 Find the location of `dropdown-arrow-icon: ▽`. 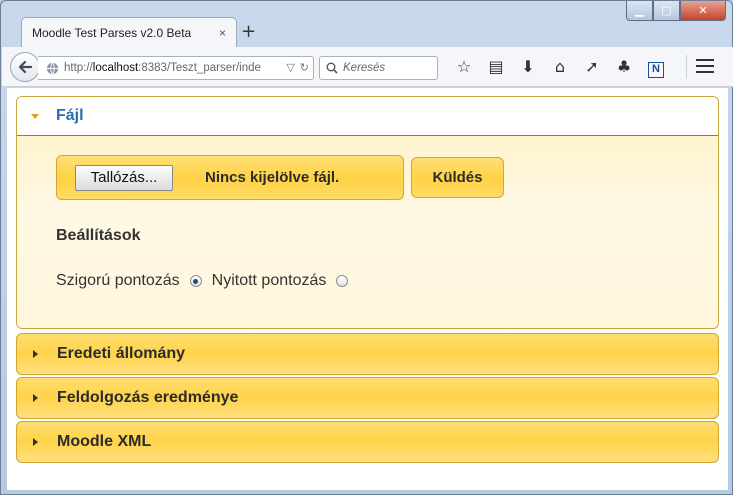

dropdown-arrow-icon: ▽ is located at coordinates (290, 67).